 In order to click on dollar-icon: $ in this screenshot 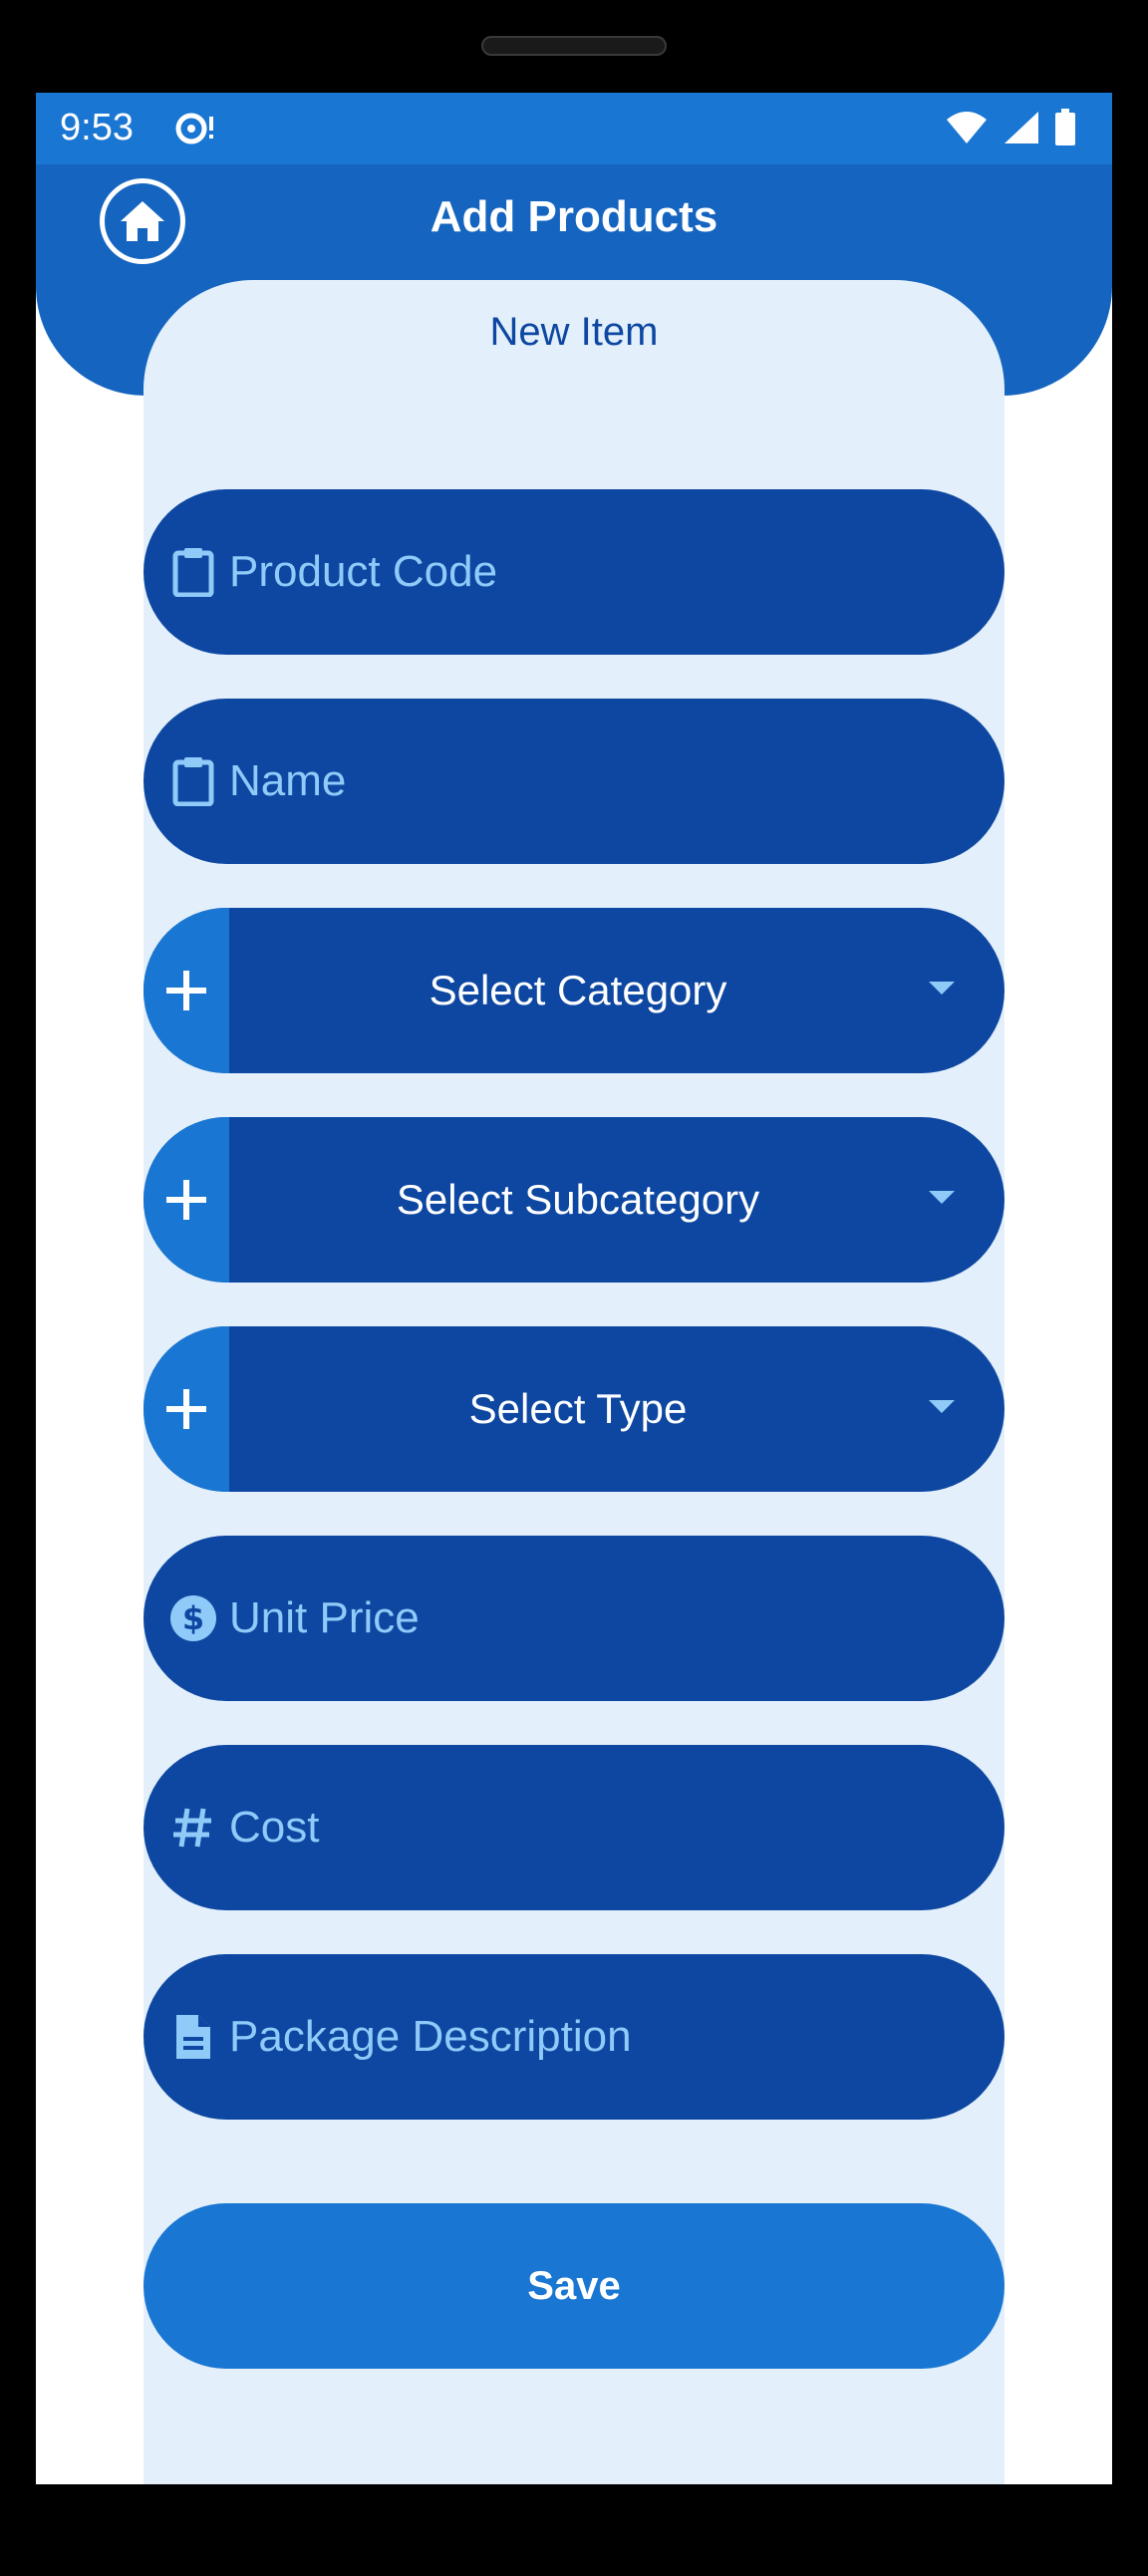, I will do `click(193, 1618)`.